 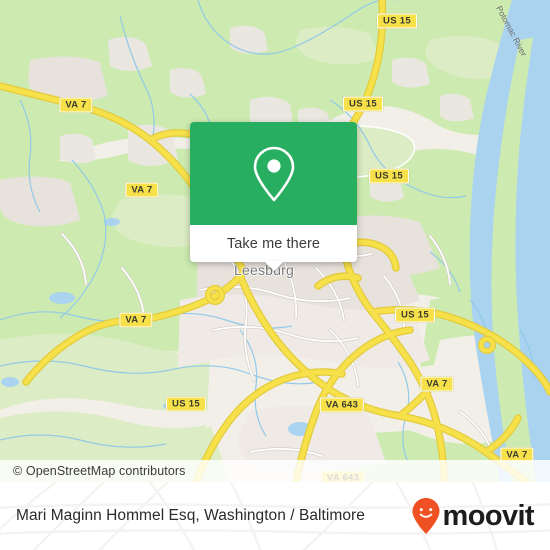 I want to click on map-pin-icon, so click(x=273, y=173).